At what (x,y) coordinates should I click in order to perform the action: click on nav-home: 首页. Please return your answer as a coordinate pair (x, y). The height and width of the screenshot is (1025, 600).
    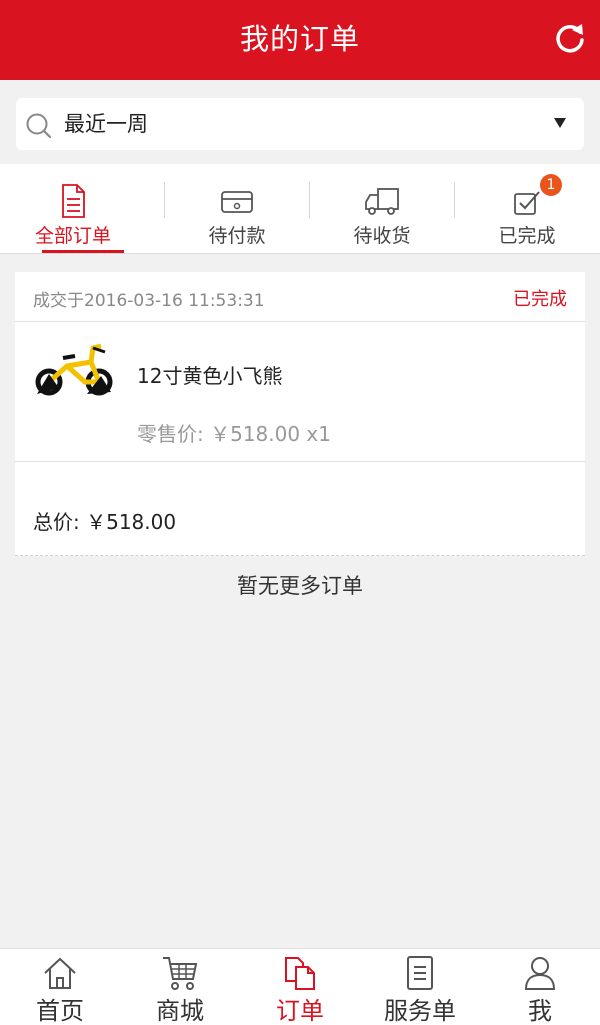
    Looking at the image, I should click on (60, 987).